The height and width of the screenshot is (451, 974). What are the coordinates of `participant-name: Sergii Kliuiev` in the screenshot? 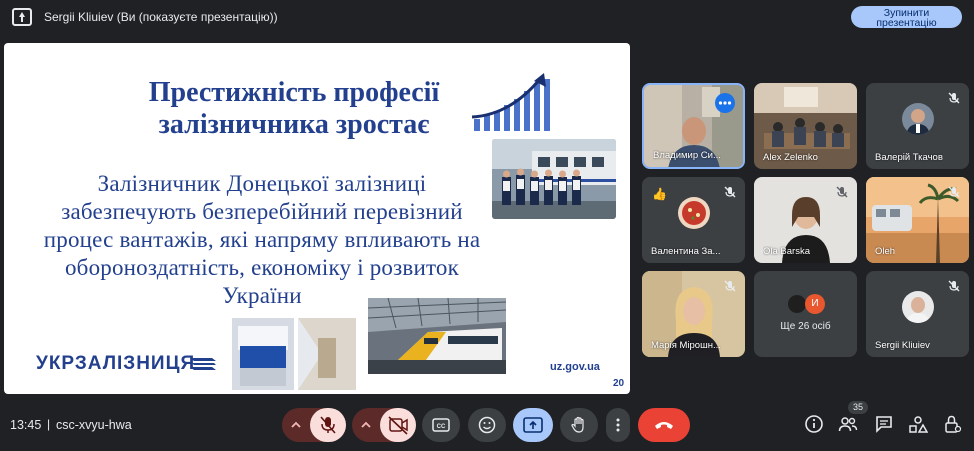 It's located at (902, 345).